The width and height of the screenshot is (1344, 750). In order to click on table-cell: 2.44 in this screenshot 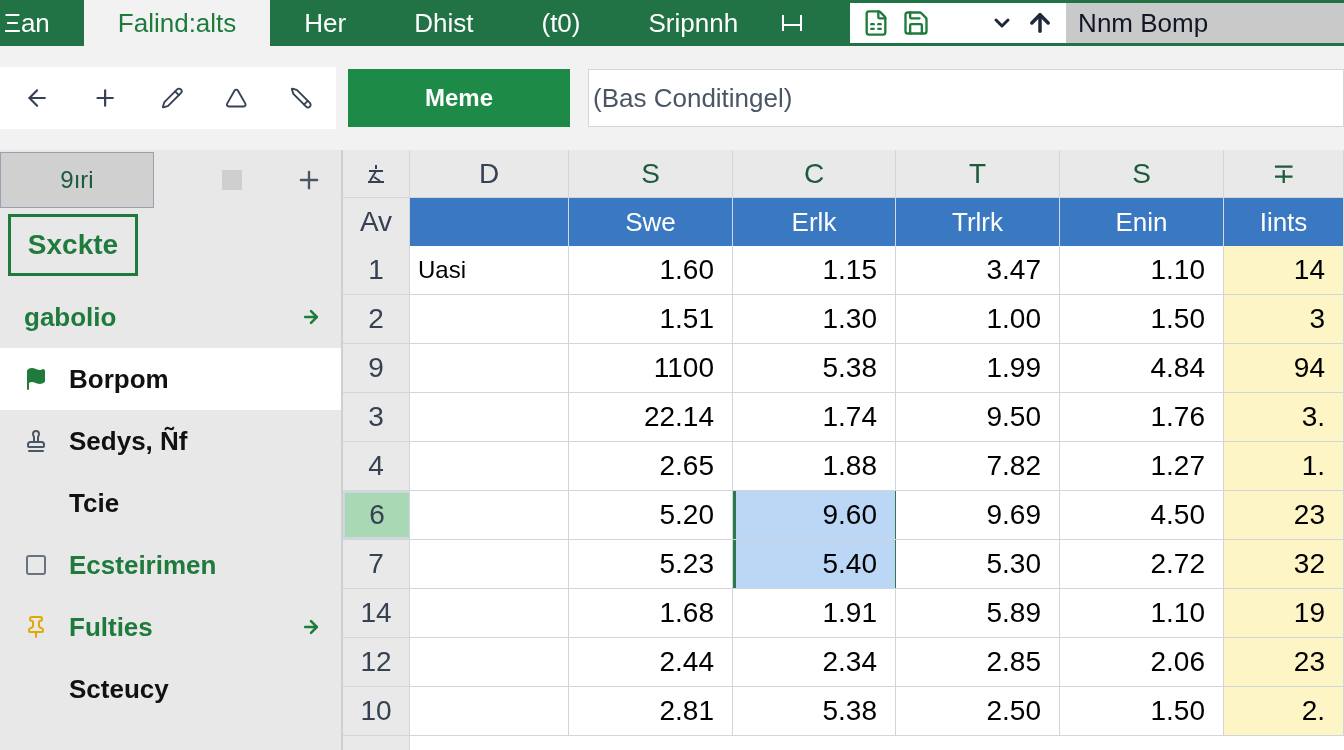, I will do `click(651, 662)`.